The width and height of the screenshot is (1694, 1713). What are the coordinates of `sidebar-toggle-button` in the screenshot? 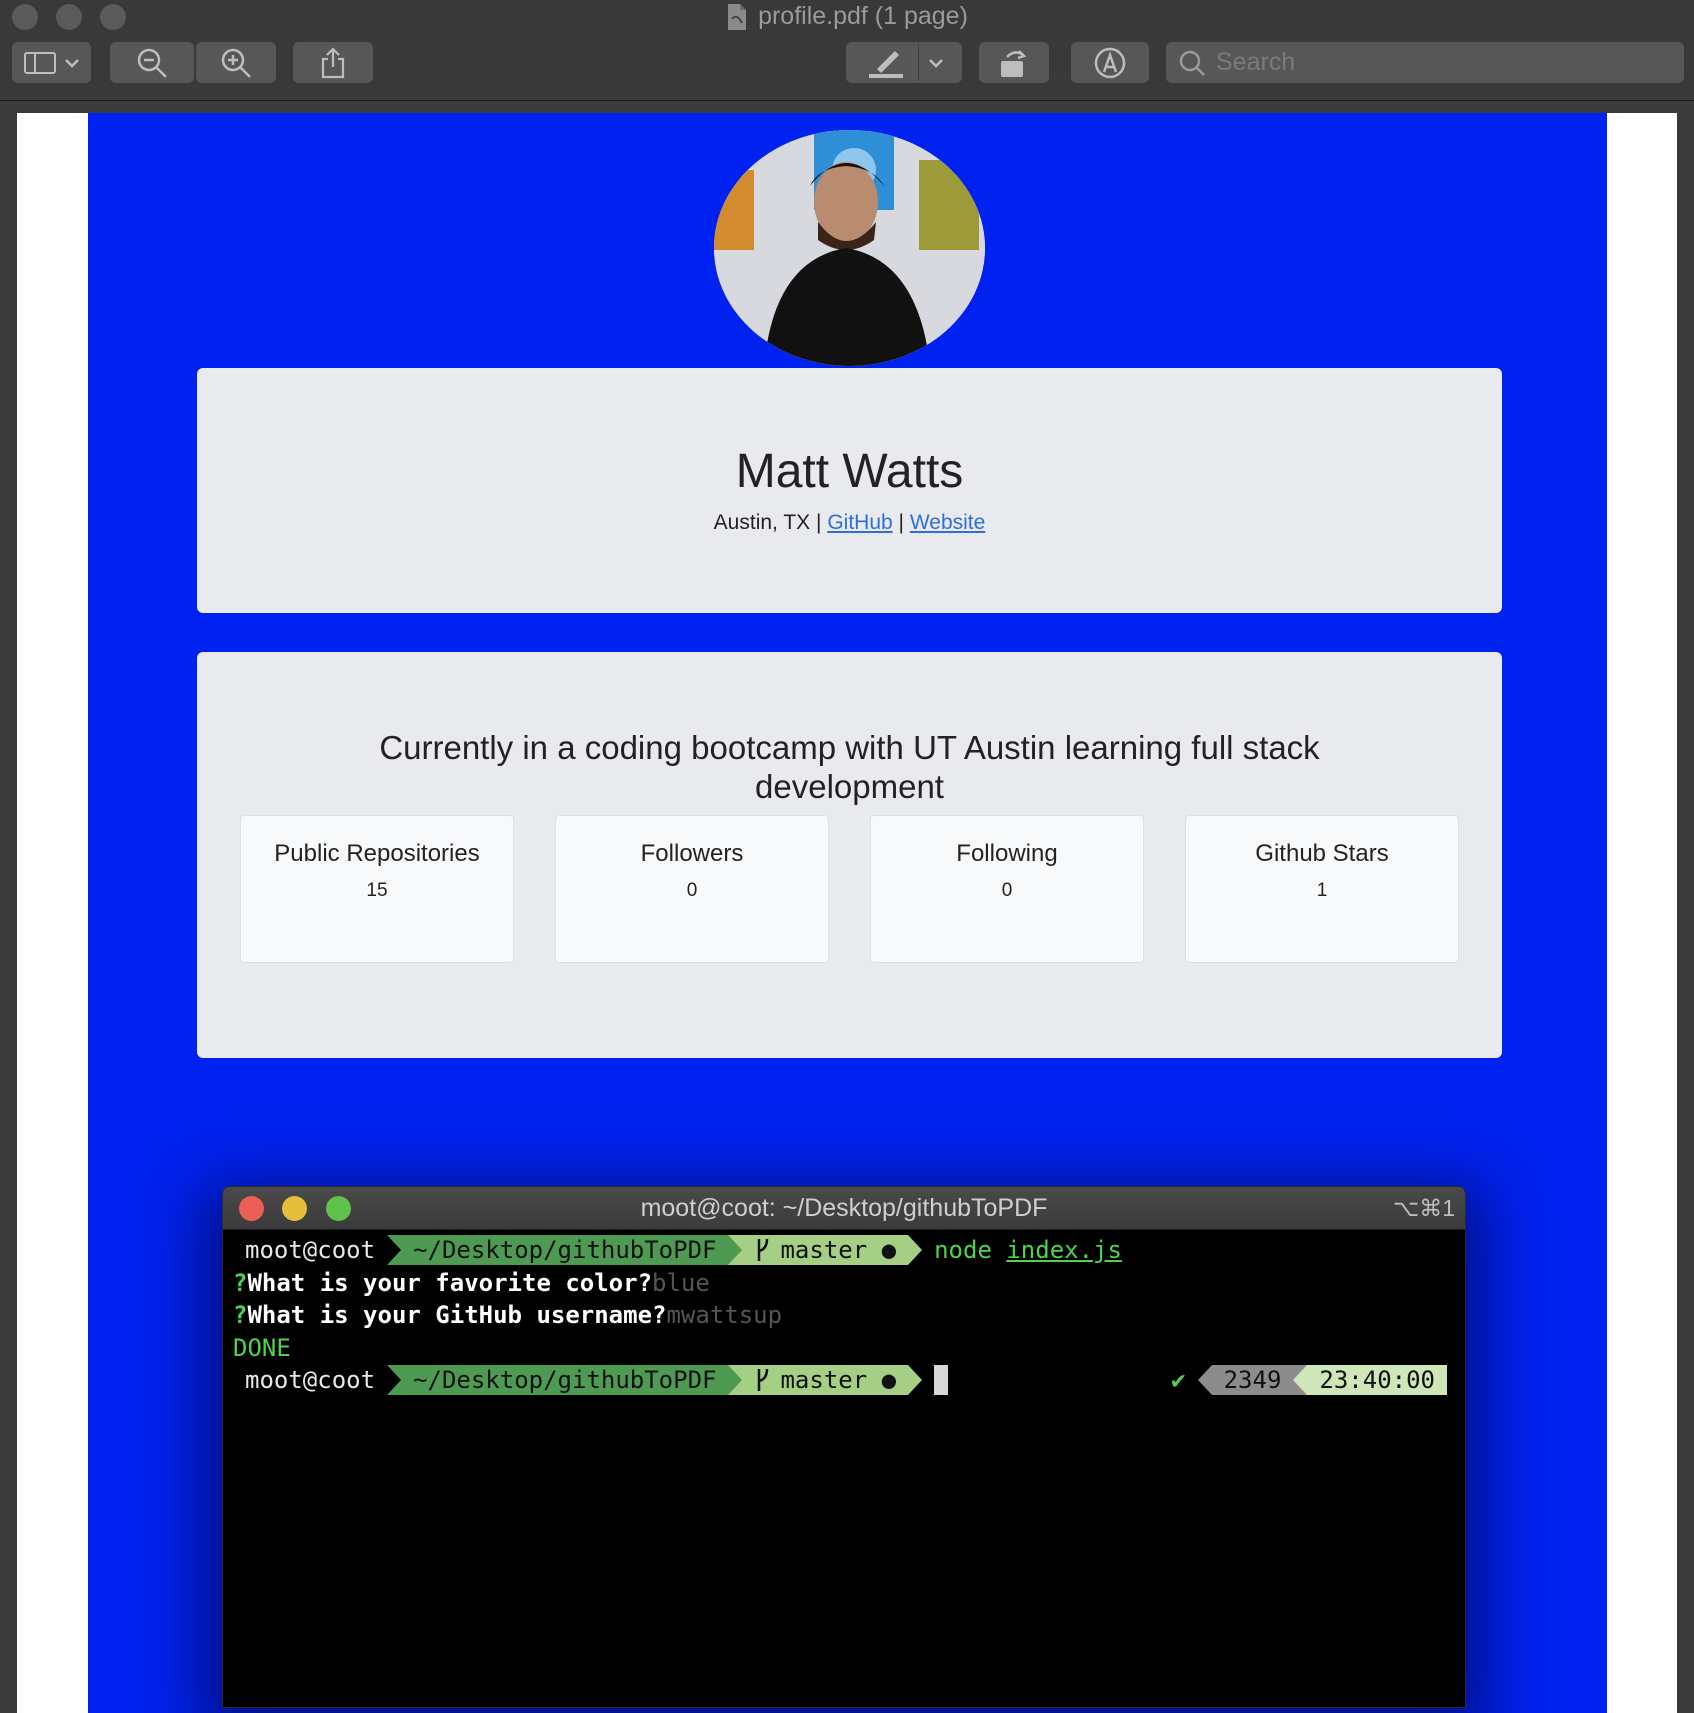 It's located at (51, 62).